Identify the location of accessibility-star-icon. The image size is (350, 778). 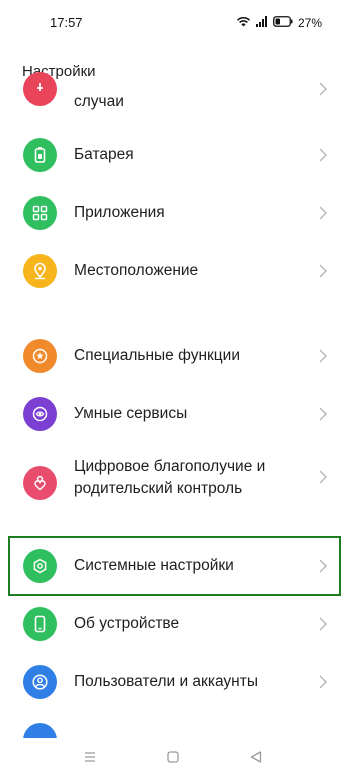
(40, 356).